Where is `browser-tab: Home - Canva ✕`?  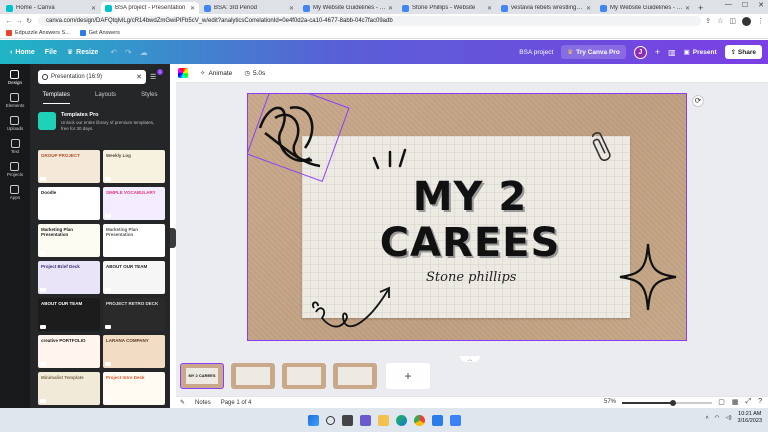
browser-tab: Home - Canva ✕ is located at coordinates (51, 8).